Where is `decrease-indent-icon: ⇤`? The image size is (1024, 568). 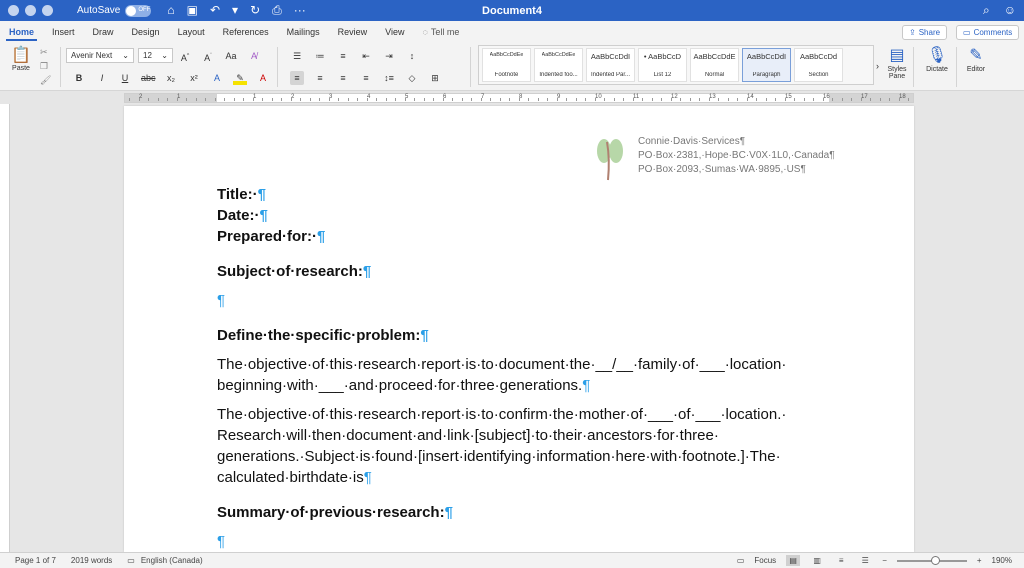
decrease-indent-icon: ⇤ is located at coordinates (366, 56).